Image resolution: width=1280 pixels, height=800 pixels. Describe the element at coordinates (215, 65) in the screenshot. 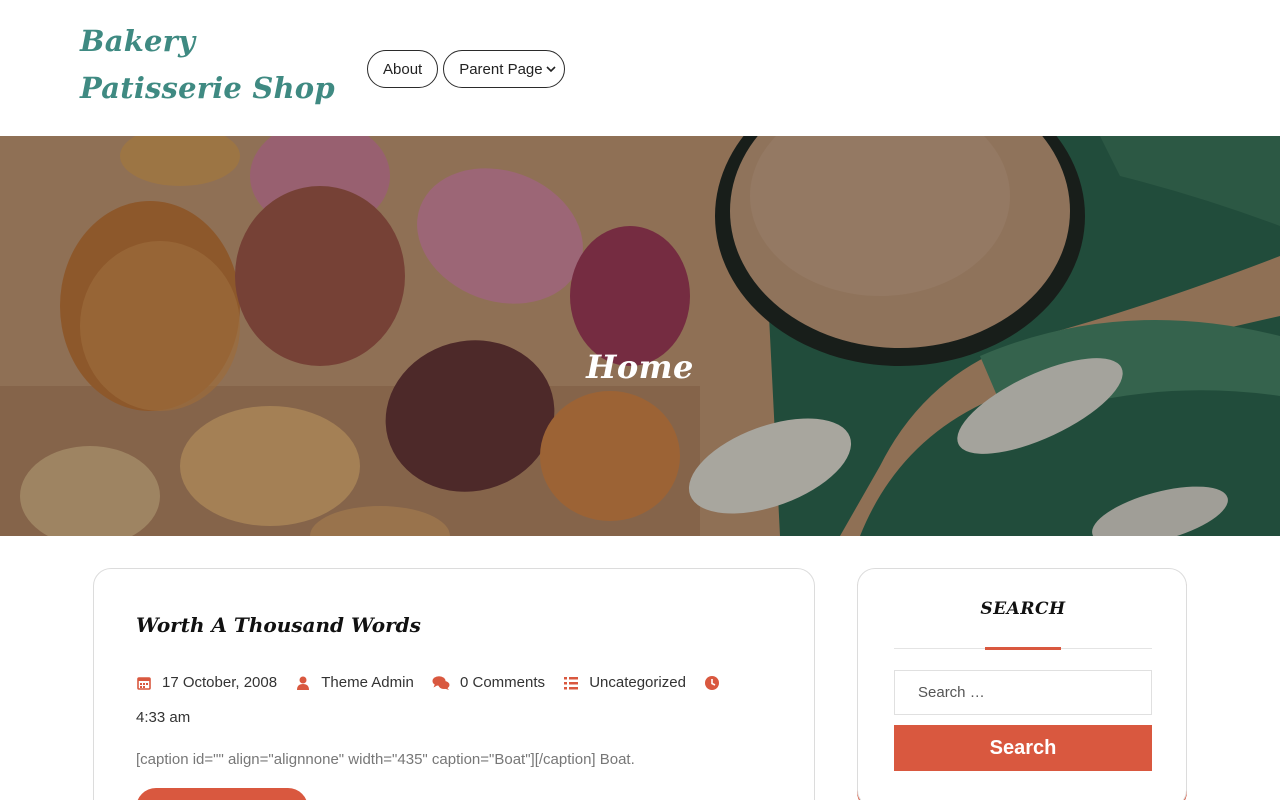

I see `site-title: Bakery Patisserie Shop` at that location.